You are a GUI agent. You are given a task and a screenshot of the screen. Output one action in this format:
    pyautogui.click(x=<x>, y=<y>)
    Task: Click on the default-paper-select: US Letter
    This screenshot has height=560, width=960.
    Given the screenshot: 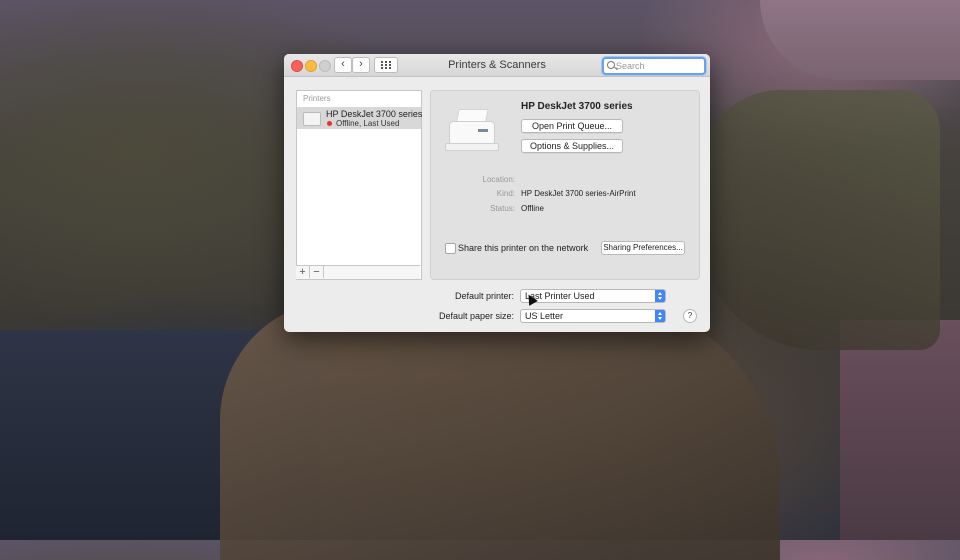 What is the action you would take?
    pyautogui.click(x=593, y=316)
    